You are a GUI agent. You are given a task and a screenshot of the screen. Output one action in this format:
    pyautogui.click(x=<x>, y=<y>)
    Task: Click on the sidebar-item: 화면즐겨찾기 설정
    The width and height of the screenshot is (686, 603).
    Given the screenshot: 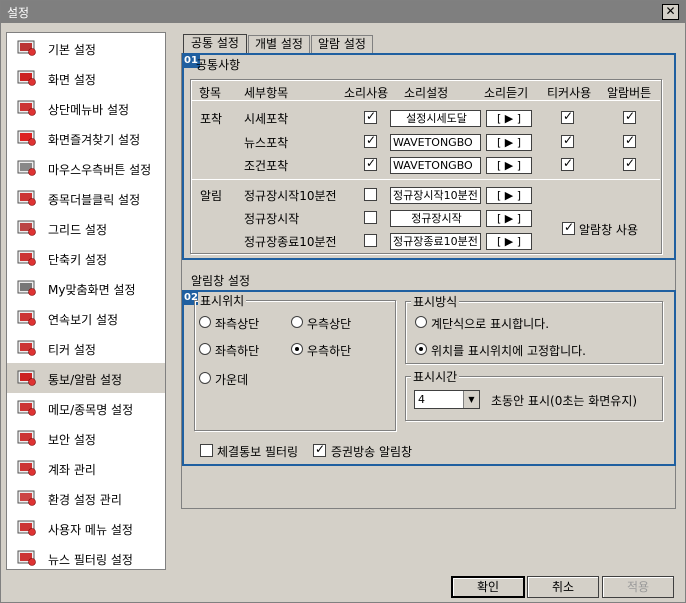 What is the action you would take?
    pyautogui.click(x=86, y=138)
    